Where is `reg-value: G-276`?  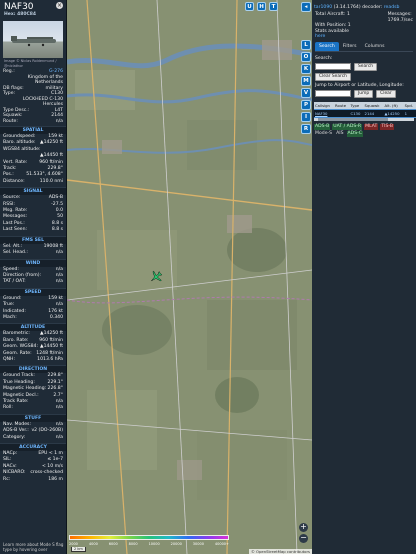
reg-value: G-276 is located at coordinates (56, 72).